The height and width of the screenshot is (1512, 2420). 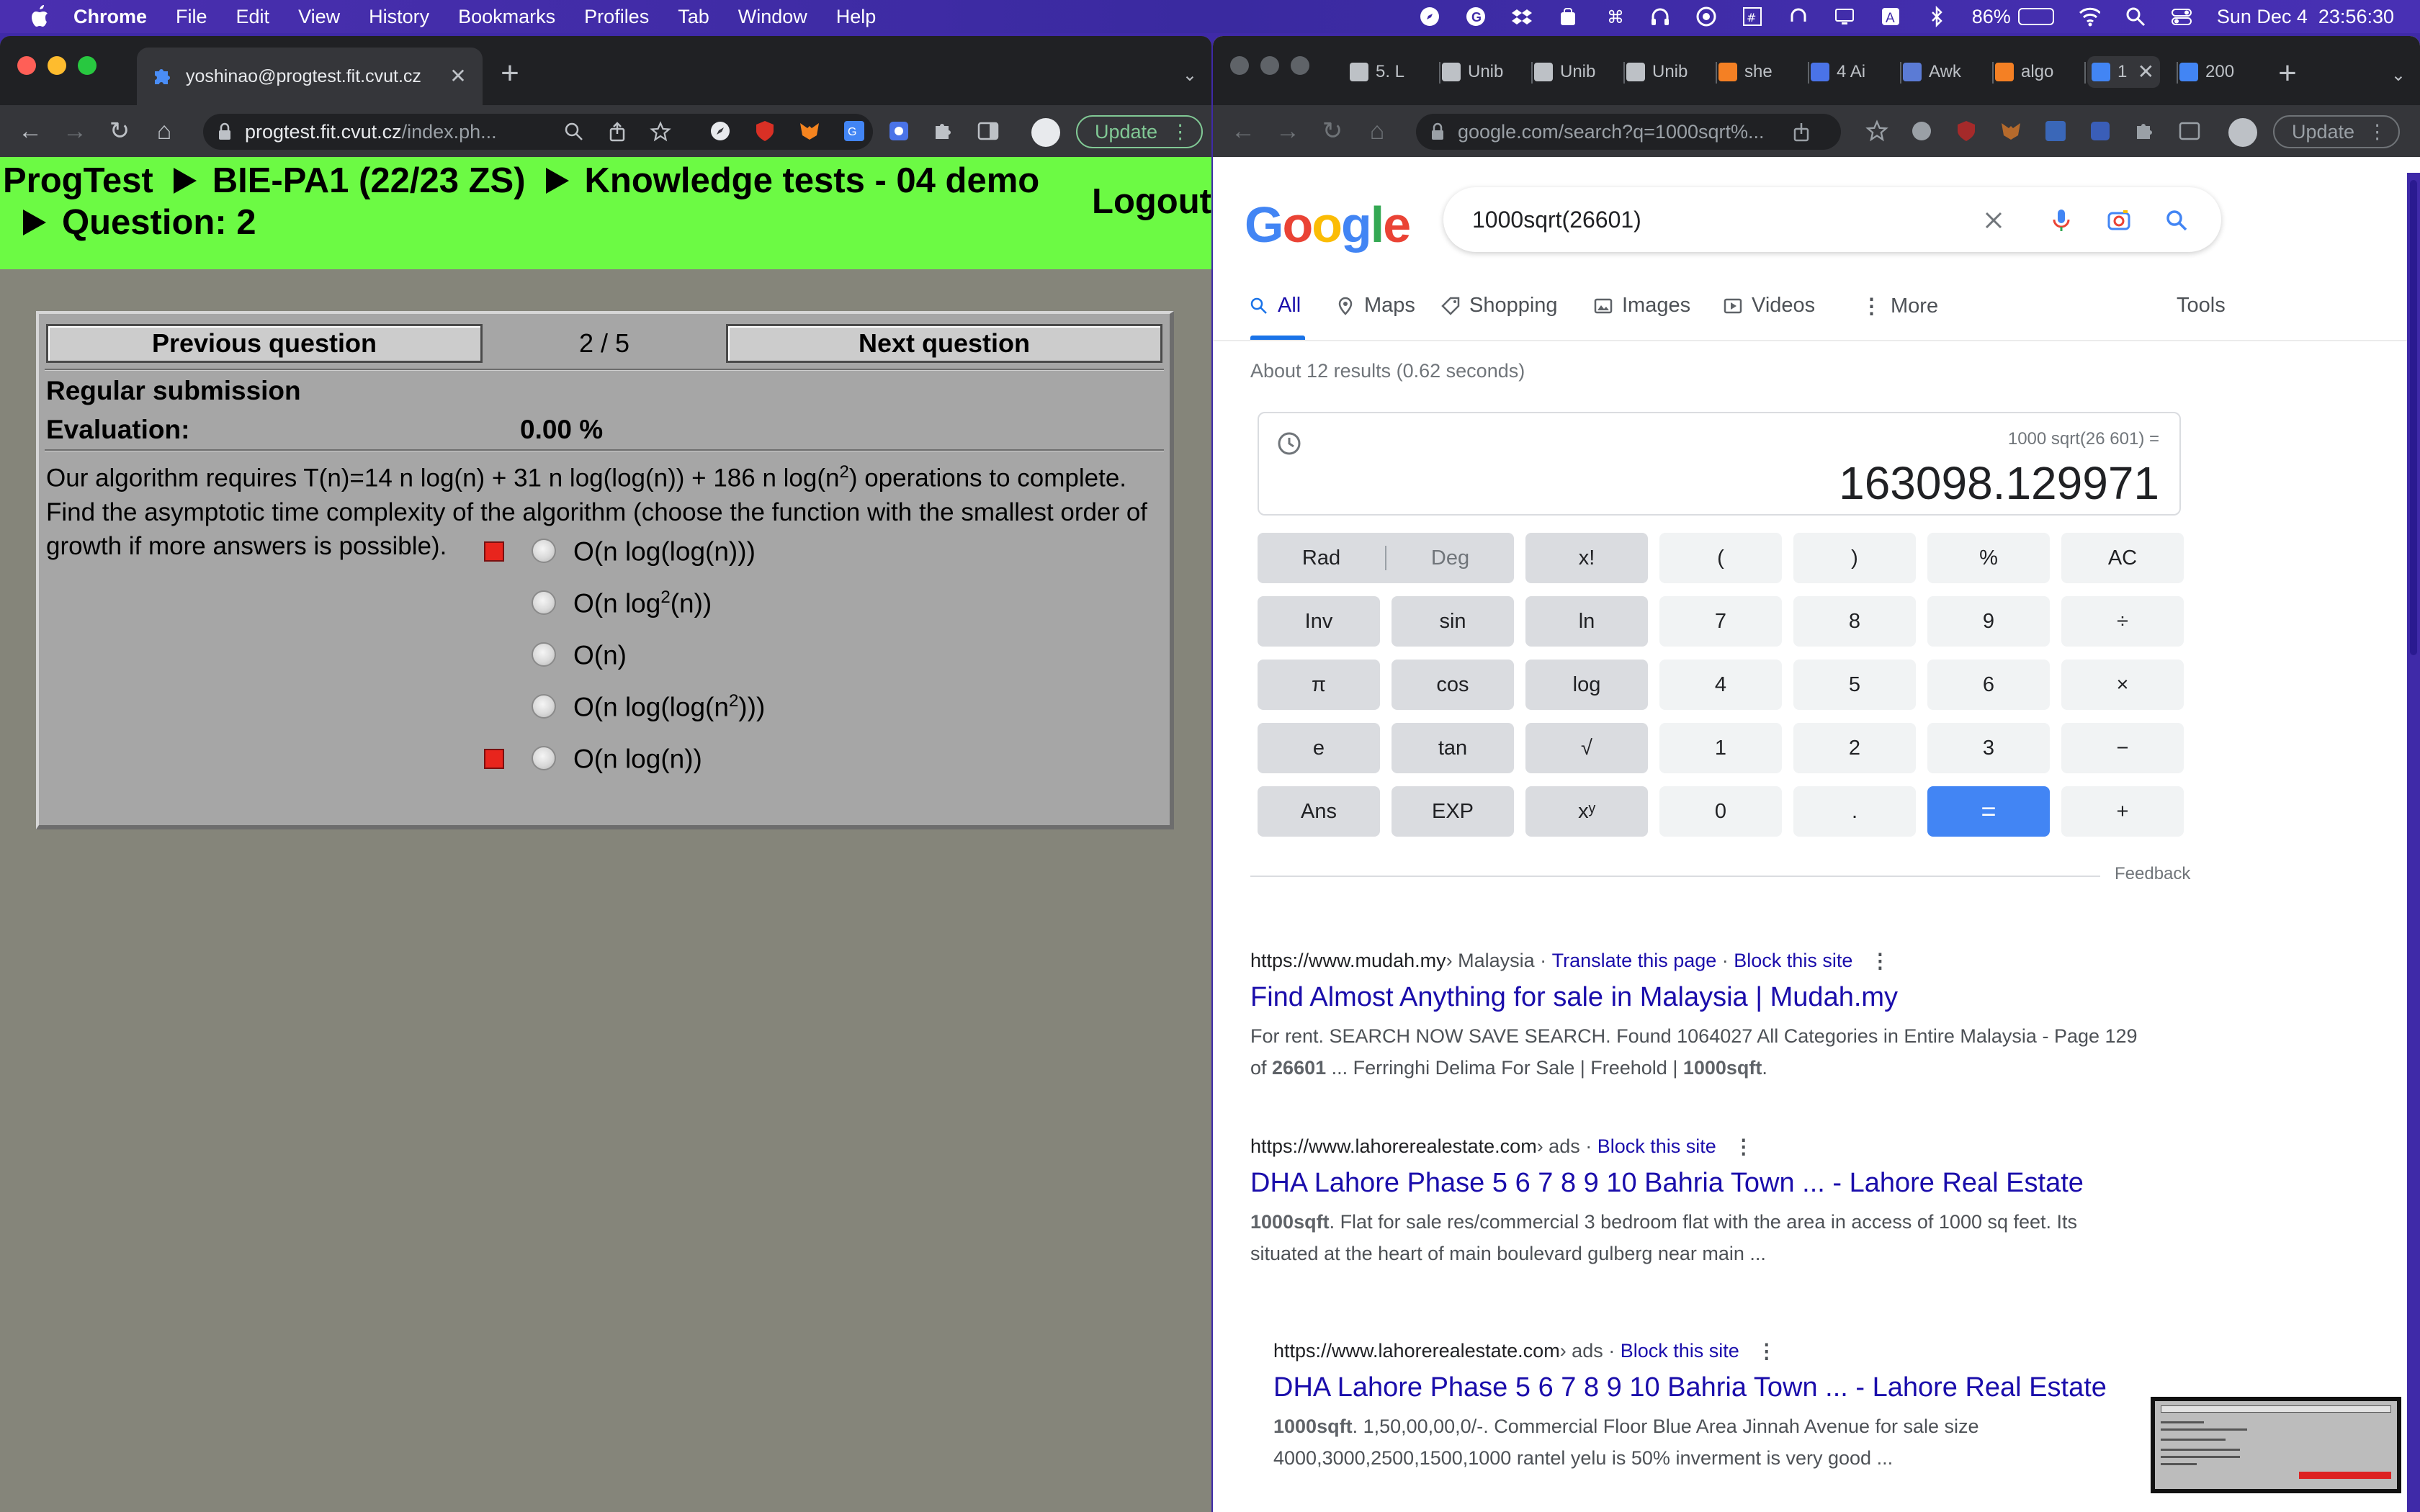 I want to click on zoom-icon, so click(x=574, y=132).